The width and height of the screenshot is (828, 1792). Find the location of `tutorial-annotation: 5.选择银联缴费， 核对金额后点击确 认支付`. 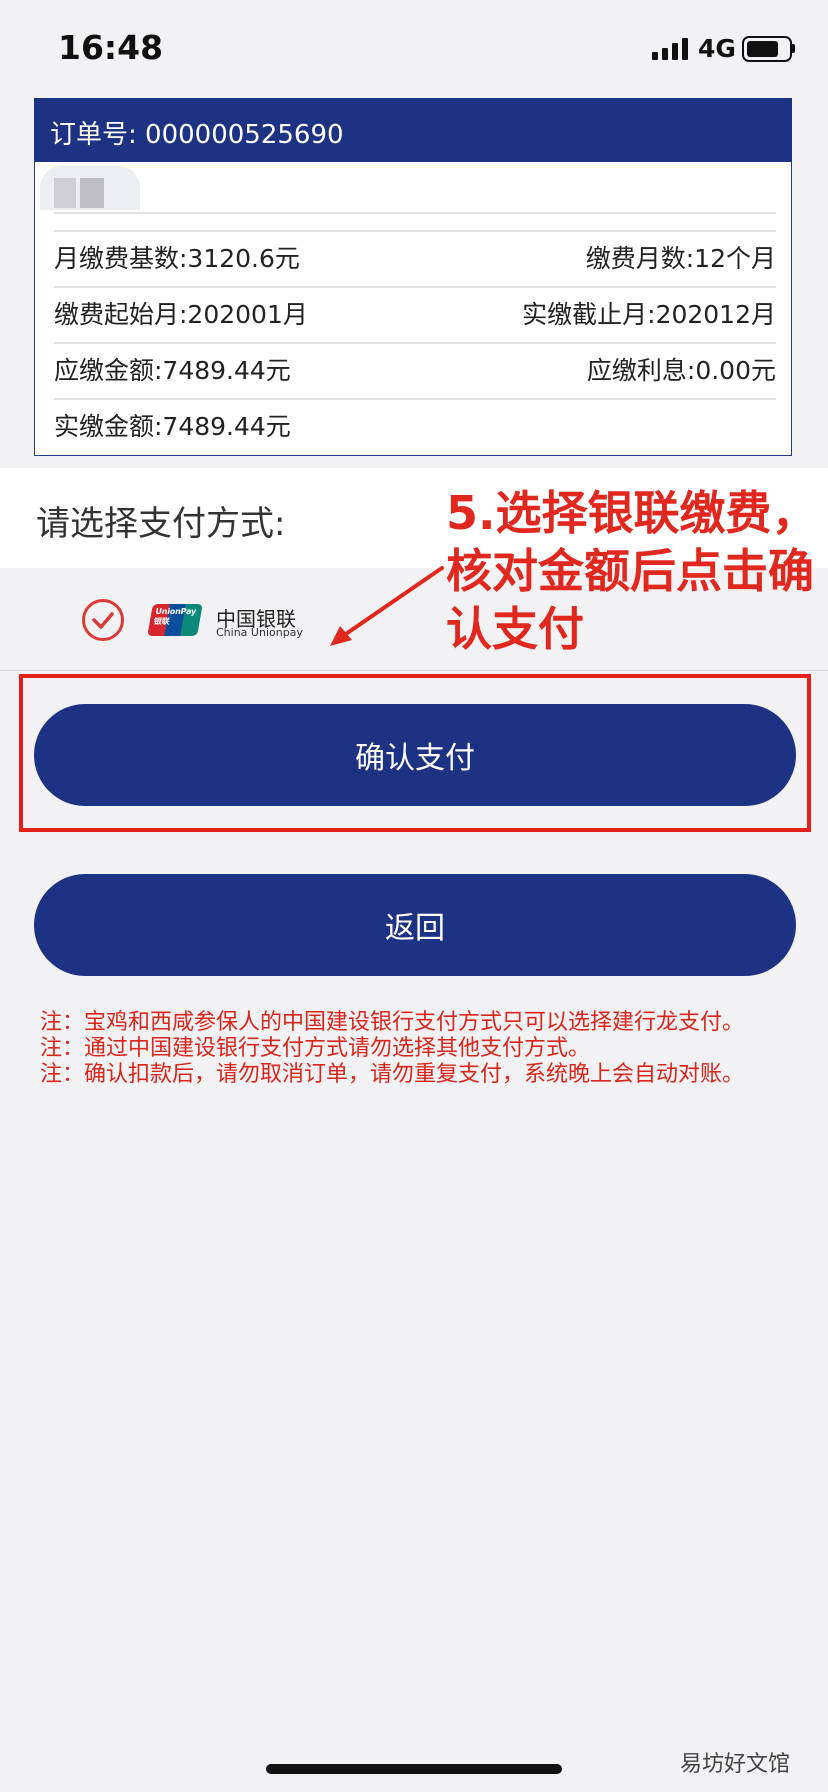

tutorial-annotation: 5.选择银联缴费， 核对金额后点击确 认支付 is located at coordinates (636, 571).